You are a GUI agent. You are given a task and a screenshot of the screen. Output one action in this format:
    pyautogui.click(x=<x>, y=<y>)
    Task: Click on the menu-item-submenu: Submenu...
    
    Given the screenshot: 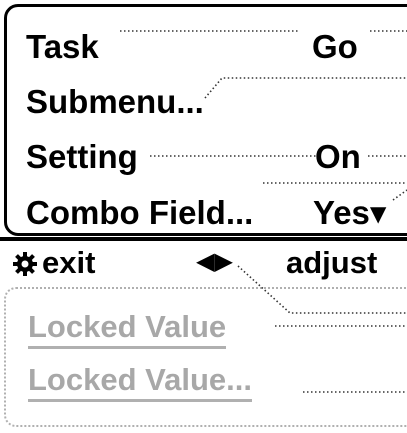 What is the action you would take?
    pyautogui.click(x=115, y=101)
    